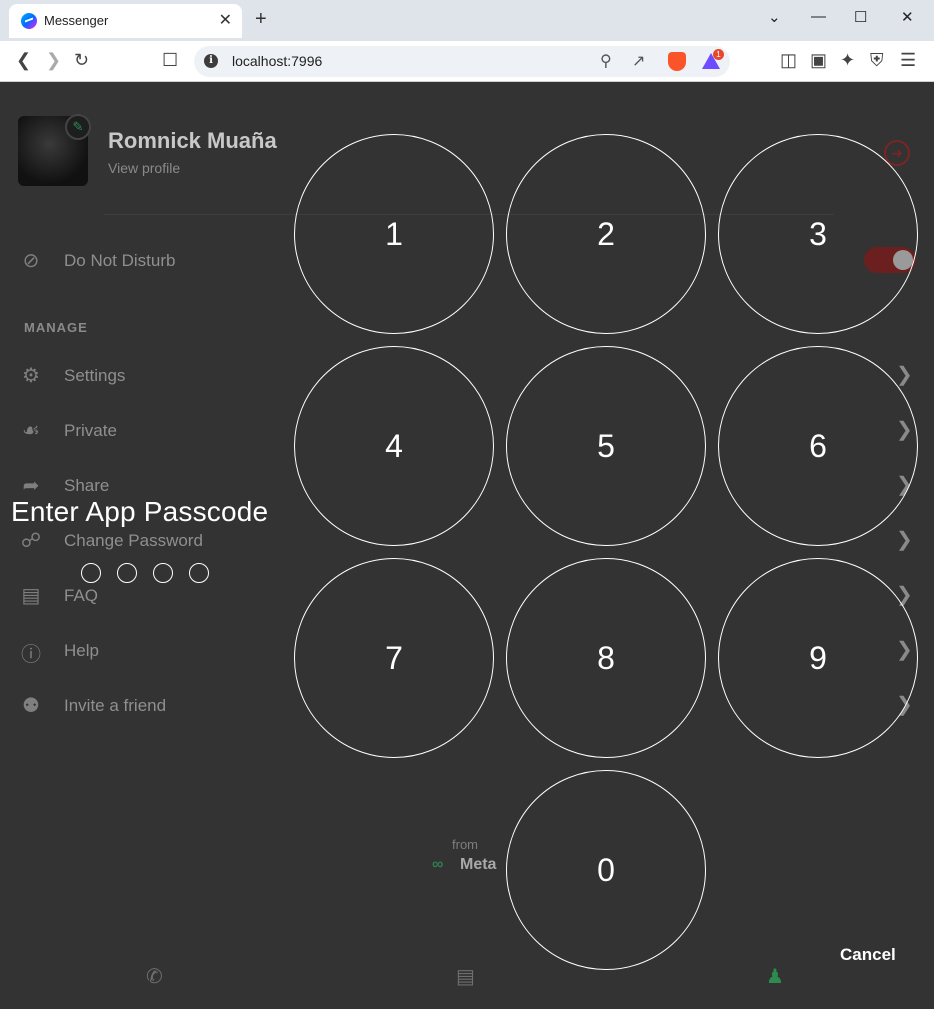 This screenshot has width=934, height=1009. Describe the element at coordinates (23, 60) in the screenshot. I see `back-icon: ❮` at that location.